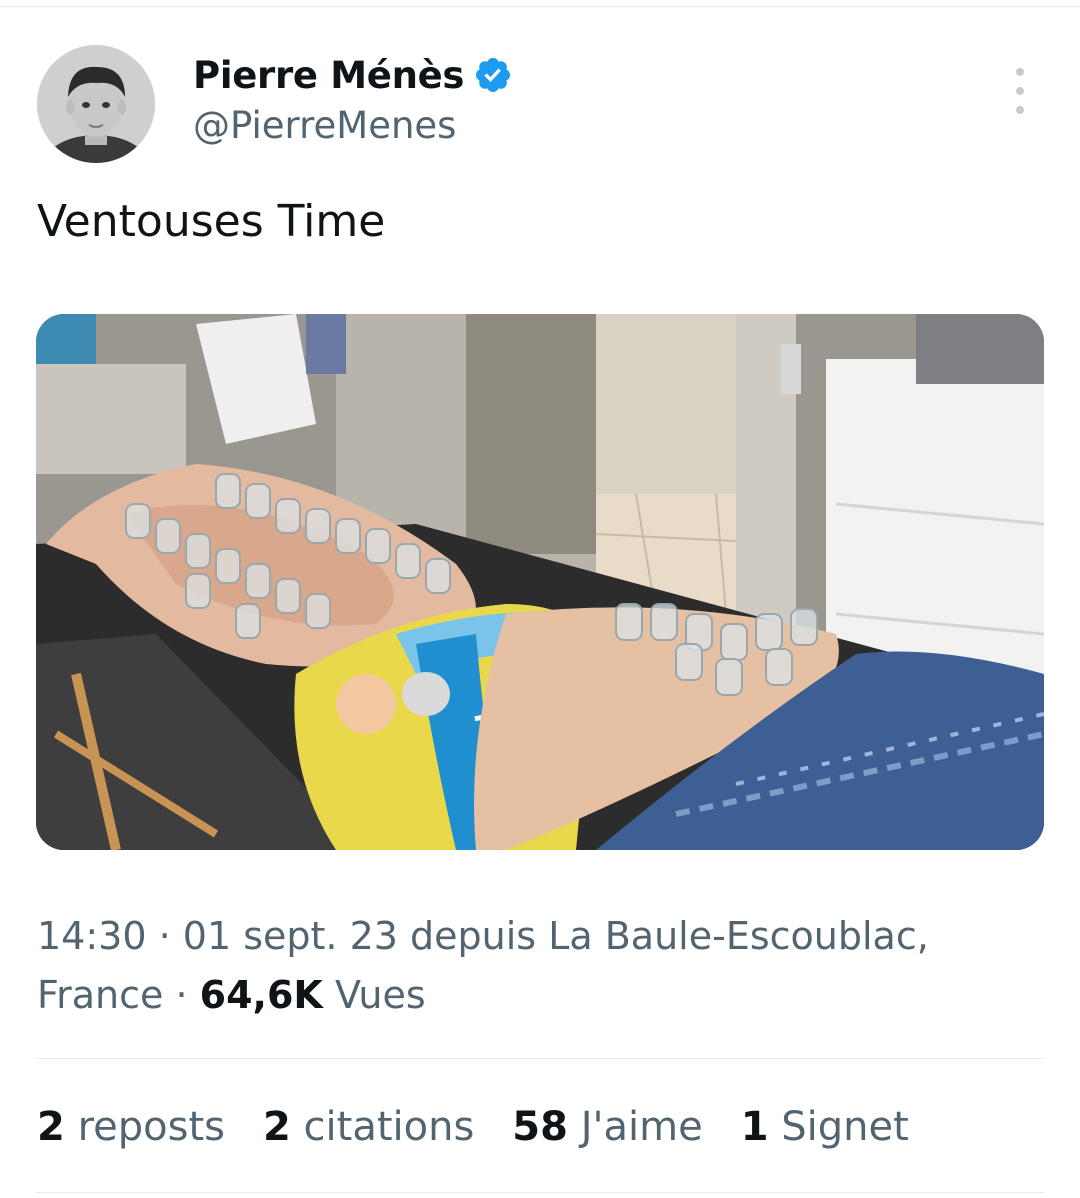  What do you see at coordinates (825, 1127) in the screenshot?
I see `bookmarks-stat: 1 Signet` at bounding box center [825, 1127].